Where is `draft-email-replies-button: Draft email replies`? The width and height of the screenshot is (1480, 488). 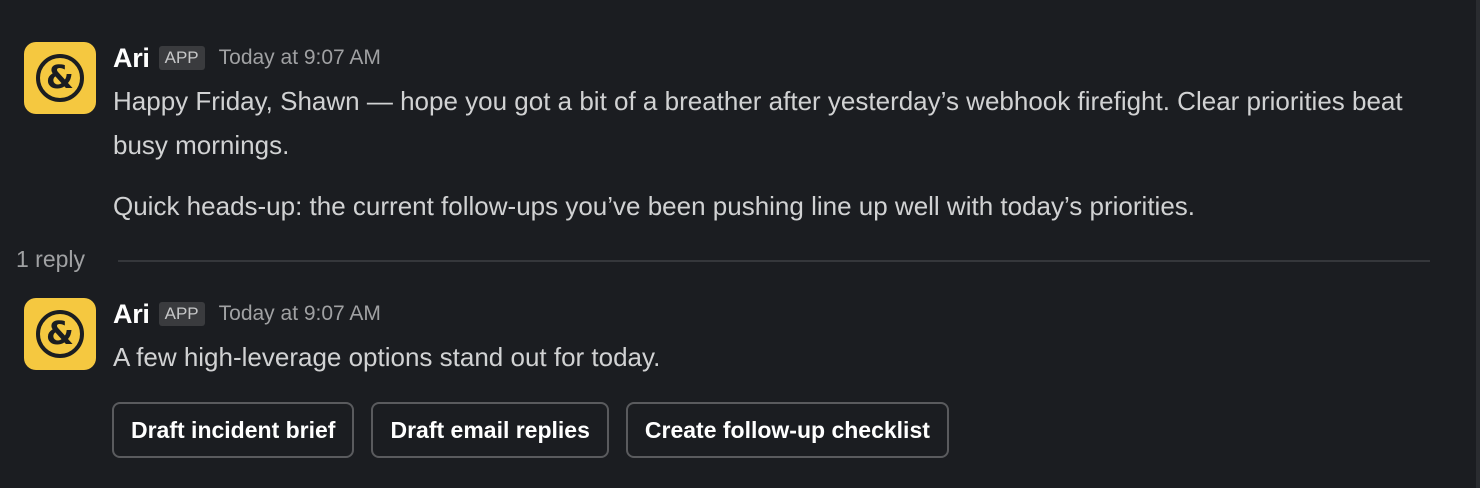 draft-email-replies-button: Draft email replies is located at coordinates (490, 430).